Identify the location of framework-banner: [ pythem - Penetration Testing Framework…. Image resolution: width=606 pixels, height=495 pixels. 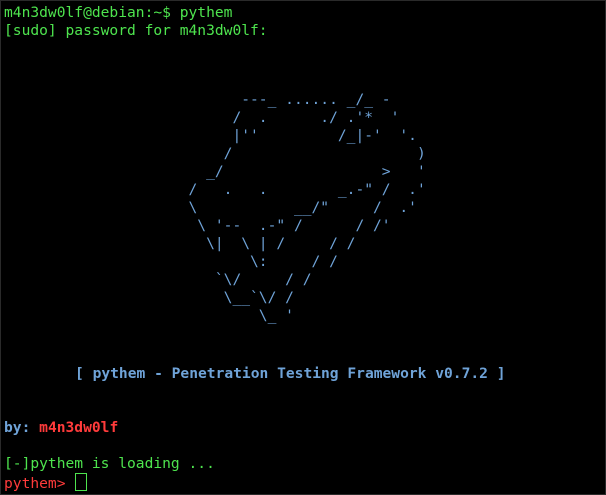
(303, 374).